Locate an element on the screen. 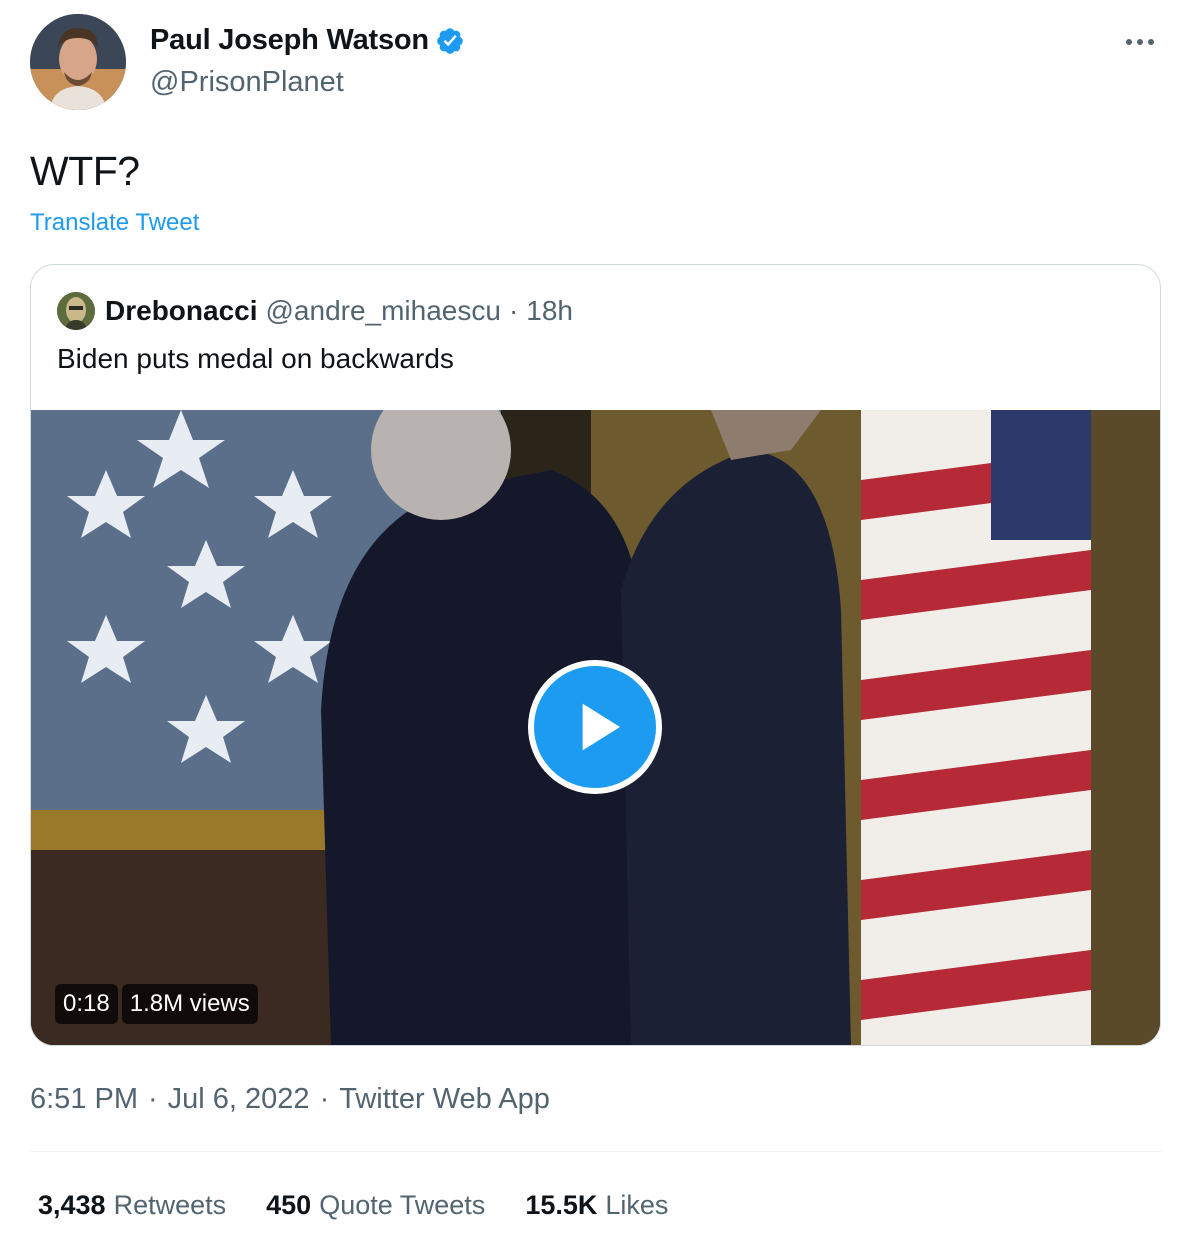 The height and width of the screenshot is (1254, 1188). author-display-name: Paul Joseph Watson is located at coordinates (289, 40).